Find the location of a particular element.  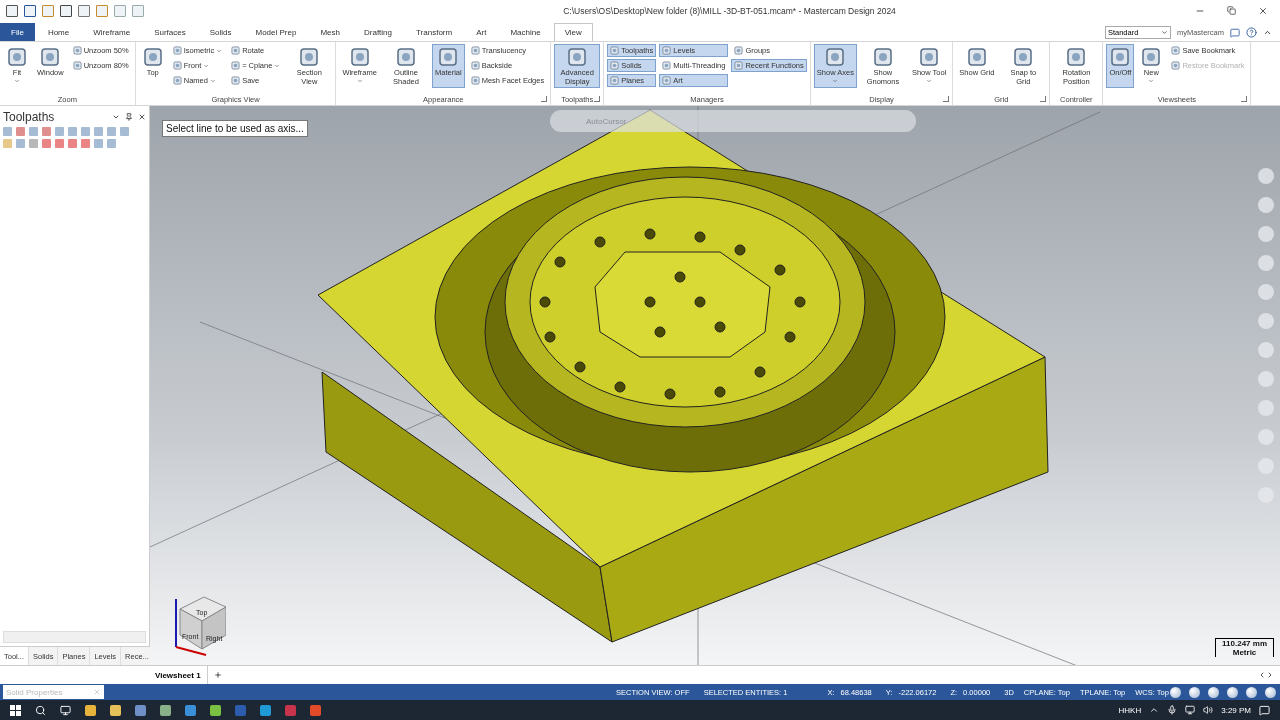

ribbon-tab: Drafting is located at coordinates (378, 32).